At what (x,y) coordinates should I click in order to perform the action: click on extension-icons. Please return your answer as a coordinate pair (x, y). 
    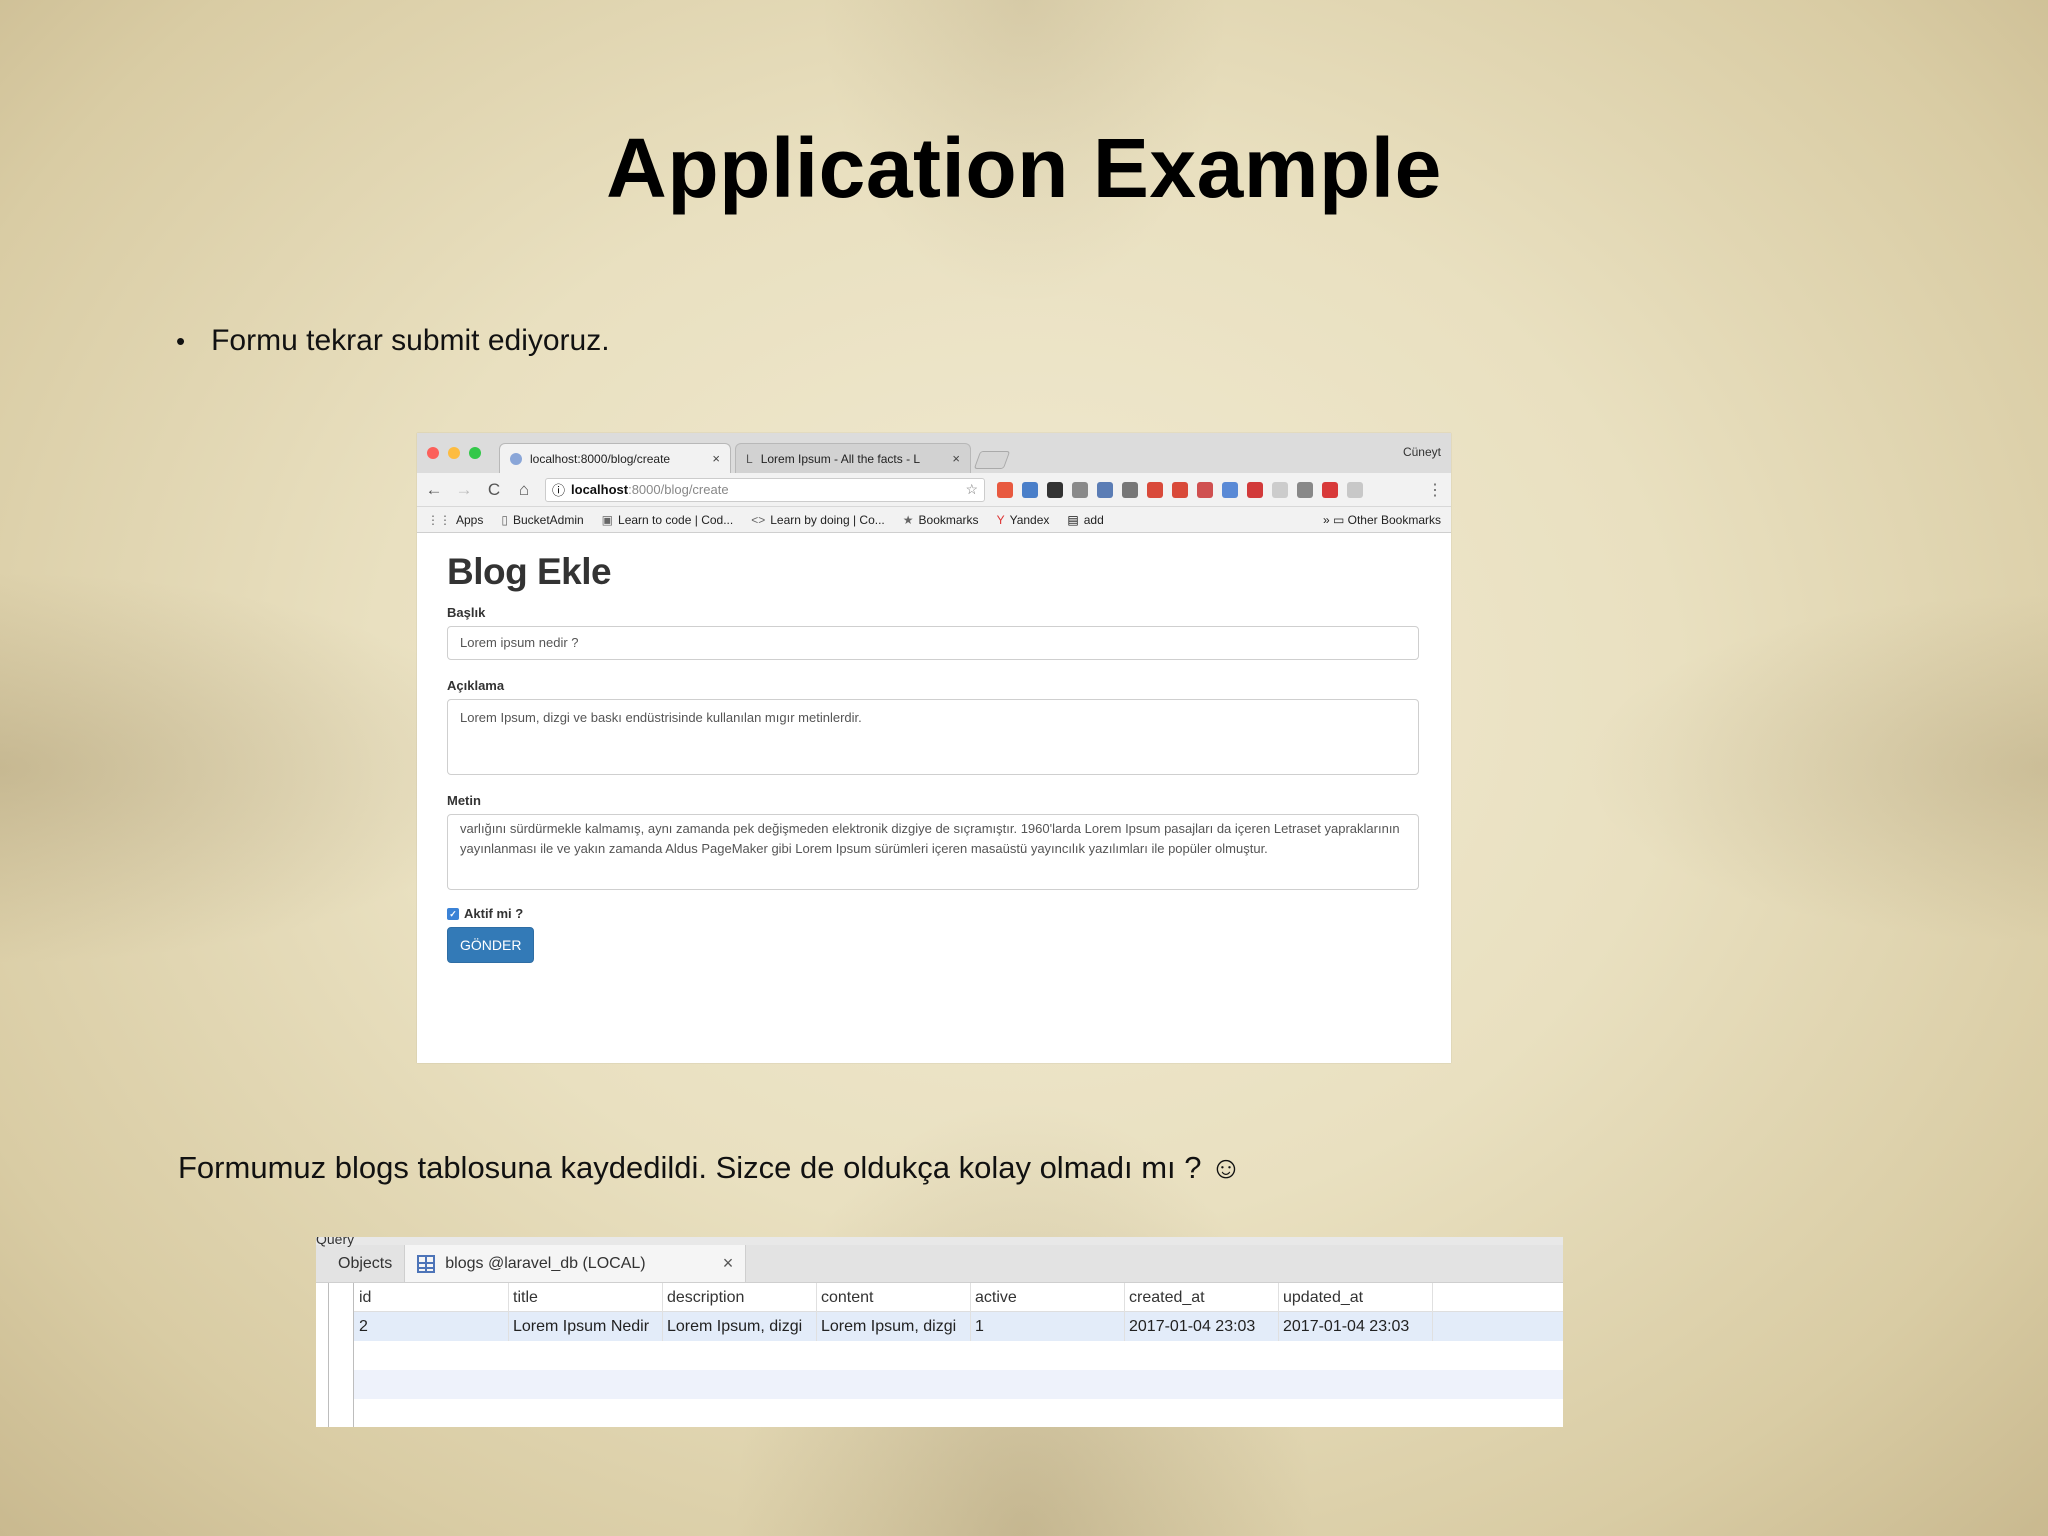
    Looking at the image, I should click on (1180, 489).